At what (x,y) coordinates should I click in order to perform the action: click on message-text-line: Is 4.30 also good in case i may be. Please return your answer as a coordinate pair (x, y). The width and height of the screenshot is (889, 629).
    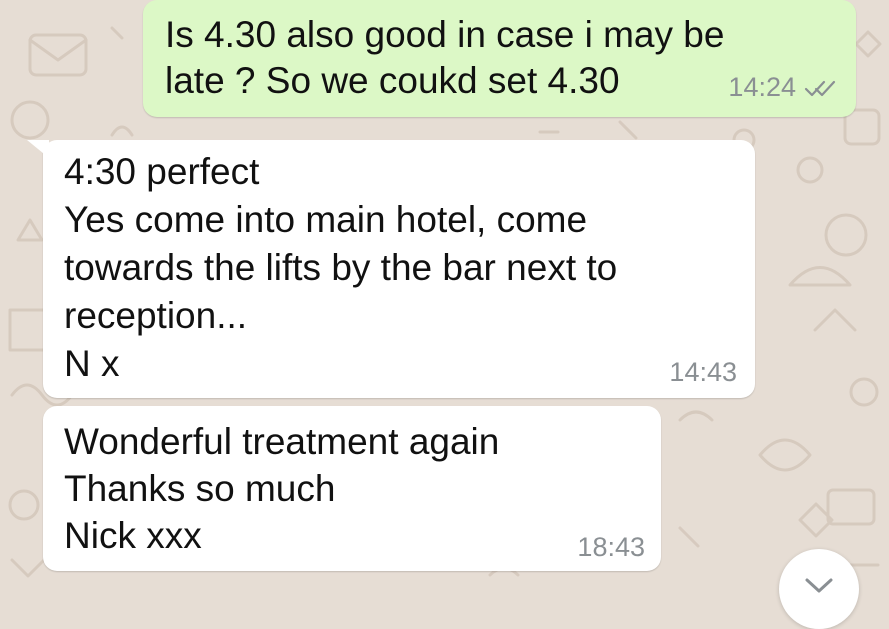
    Looking at the image, I should click on (445, 34).